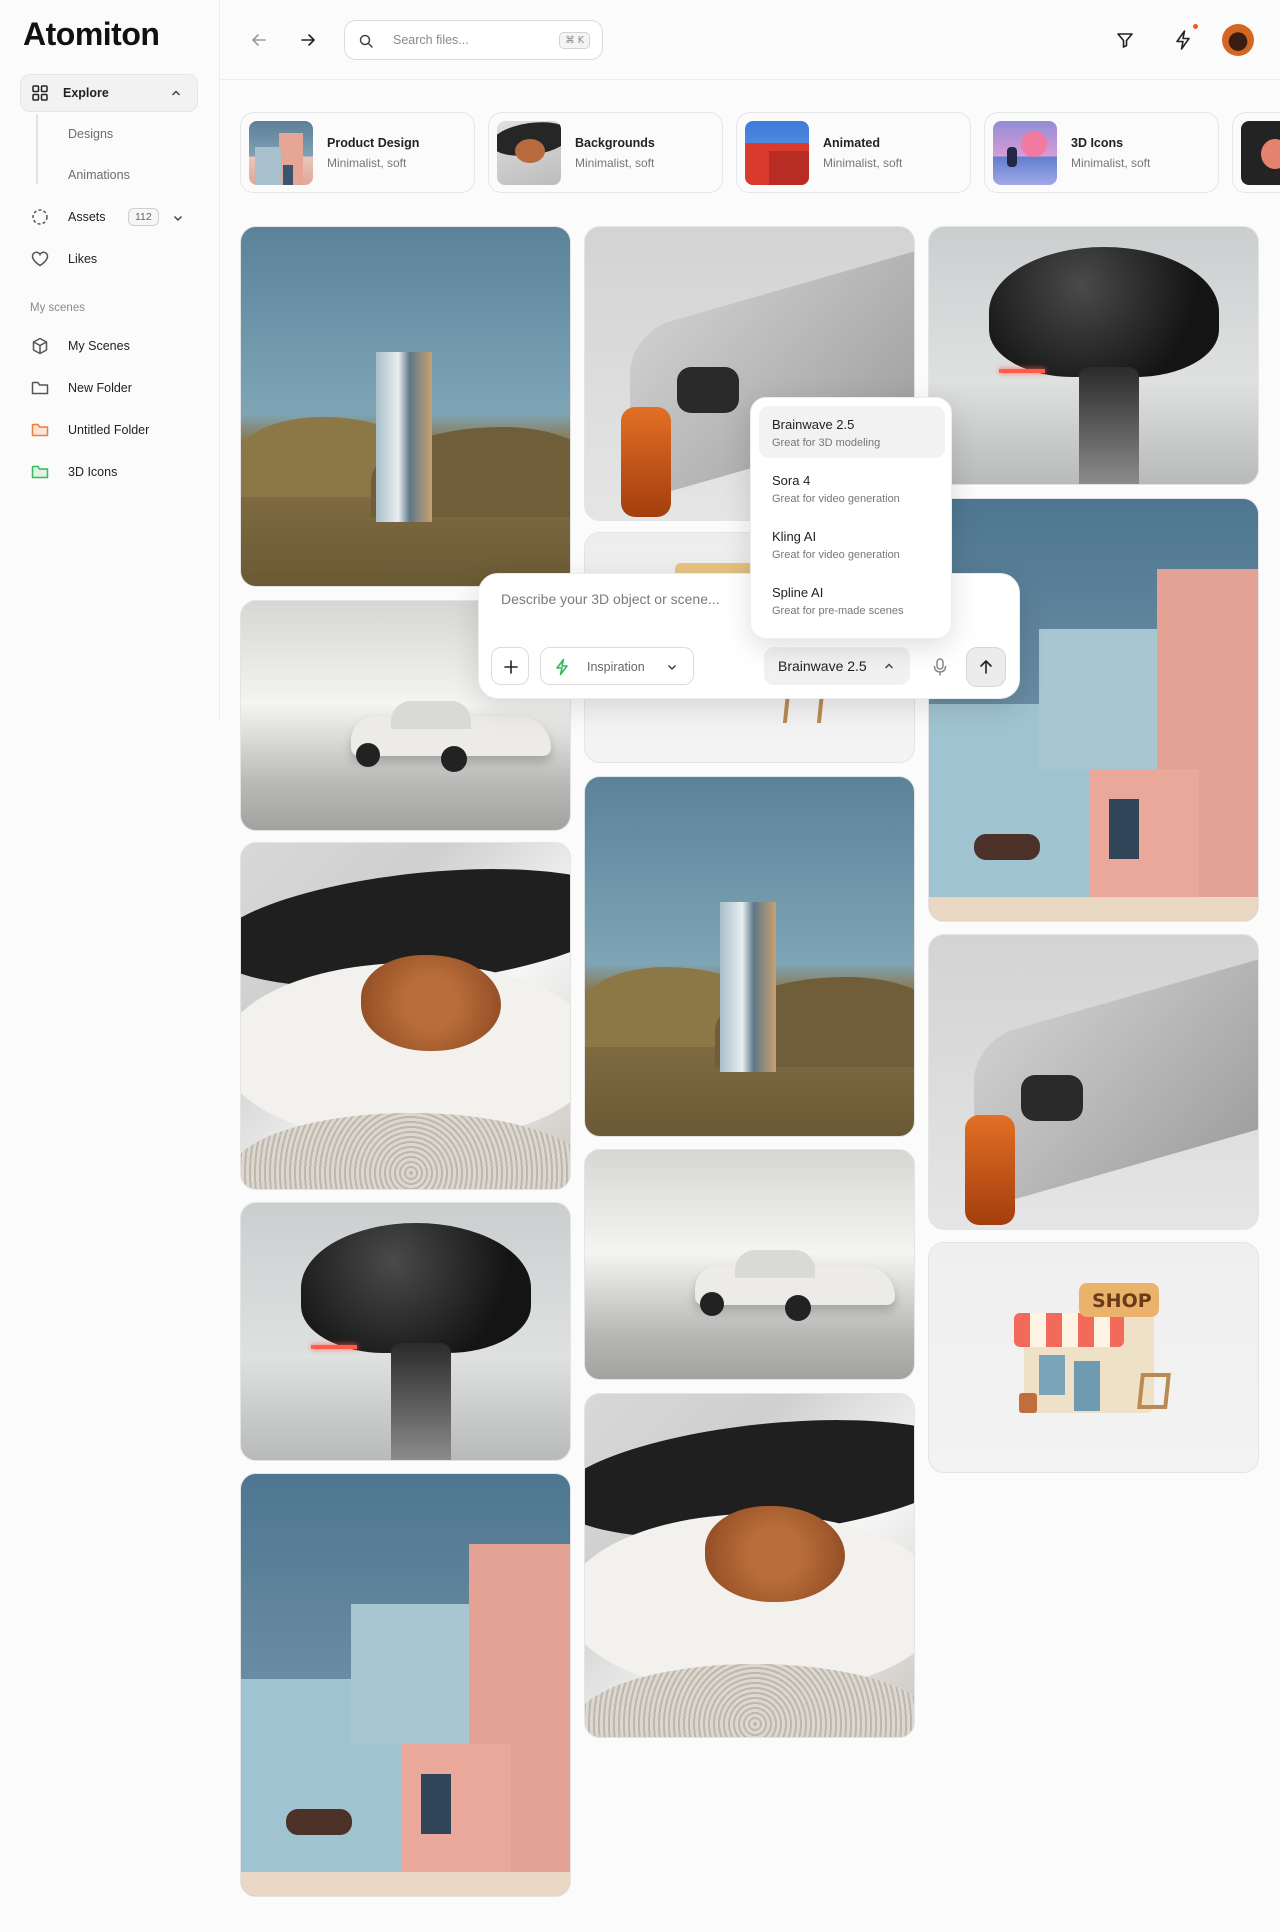 Image resolution: width=1280 pixels, height=1932 pixels. Describe the element at coordinates (93, 472) in the screenshot. I see `sidebar-item-label: 3D Icons` at that location.